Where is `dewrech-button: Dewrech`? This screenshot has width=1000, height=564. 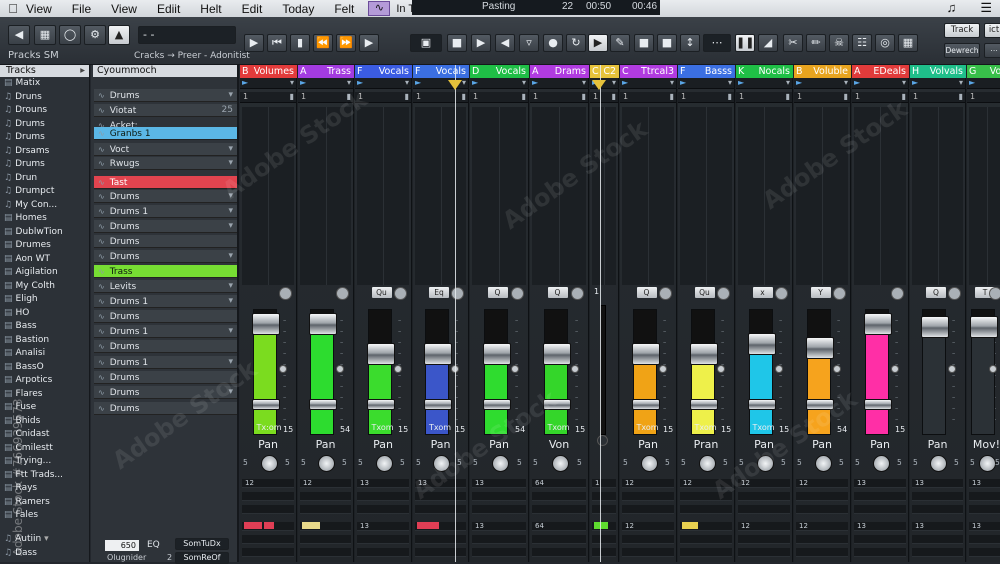 dewrech-button: Dewrech is located at coordinates (962, 50).